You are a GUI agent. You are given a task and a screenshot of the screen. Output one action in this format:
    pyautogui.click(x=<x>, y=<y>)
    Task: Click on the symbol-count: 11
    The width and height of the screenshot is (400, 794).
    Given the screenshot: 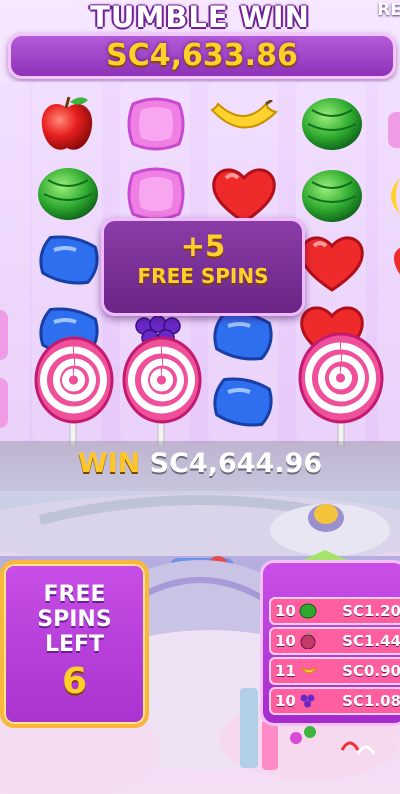 What is the action you would take?
    pyautogui.click(x=285, y=671)
    